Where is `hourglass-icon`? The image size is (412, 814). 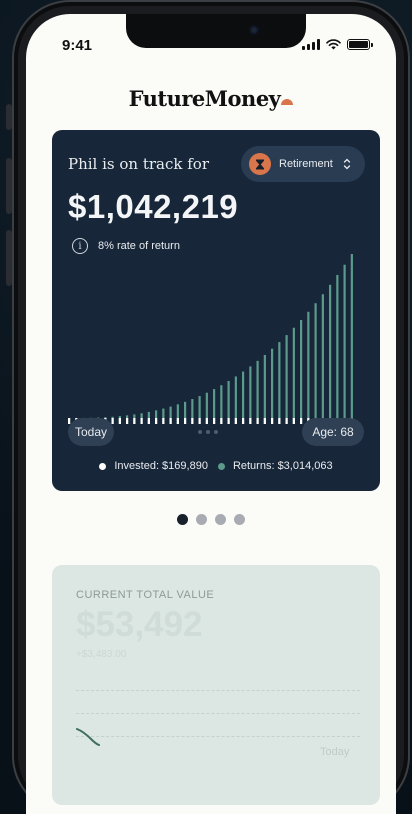
hourglass-icon is located at coordinates (260, 164).